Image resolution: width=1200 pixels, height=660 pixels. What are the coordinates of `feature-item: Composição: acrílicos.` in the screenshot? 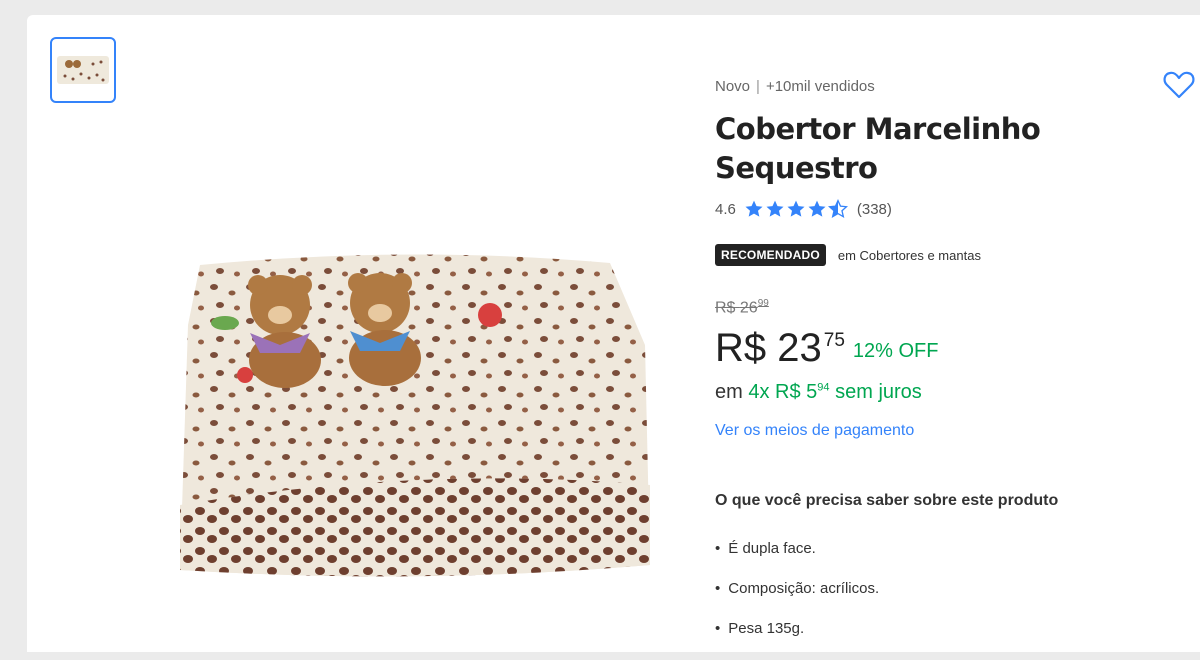 It's located at (797, 600).